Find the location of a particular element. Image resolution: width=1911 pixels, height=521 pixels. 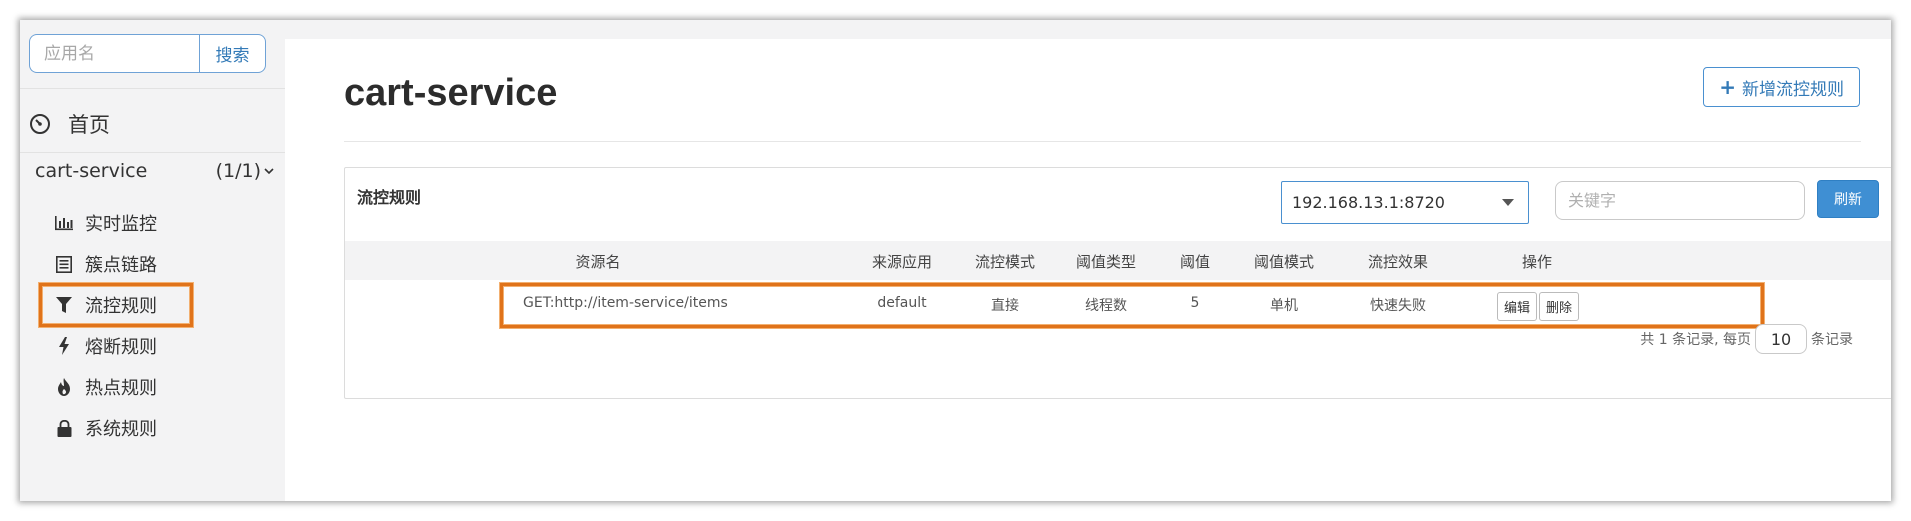

panel-title: 流控规则 is located at coordinates (389, 197).